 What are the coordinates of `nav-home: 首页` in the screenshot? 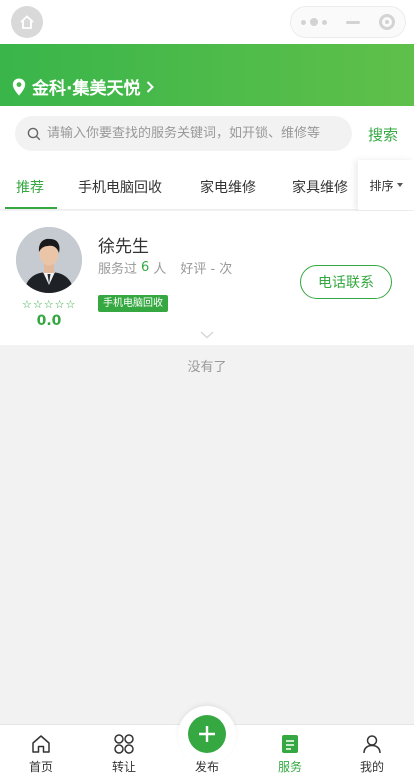 It's located at (41, 752).